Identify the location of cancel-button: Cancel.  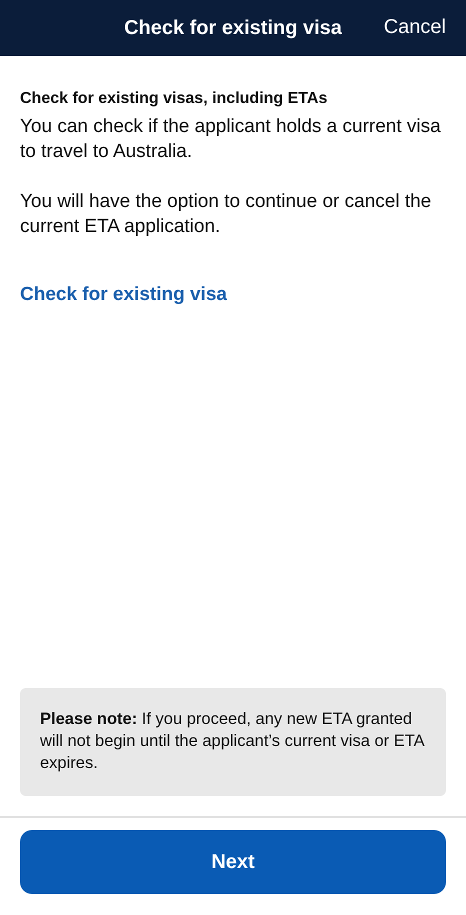
(415, 27).